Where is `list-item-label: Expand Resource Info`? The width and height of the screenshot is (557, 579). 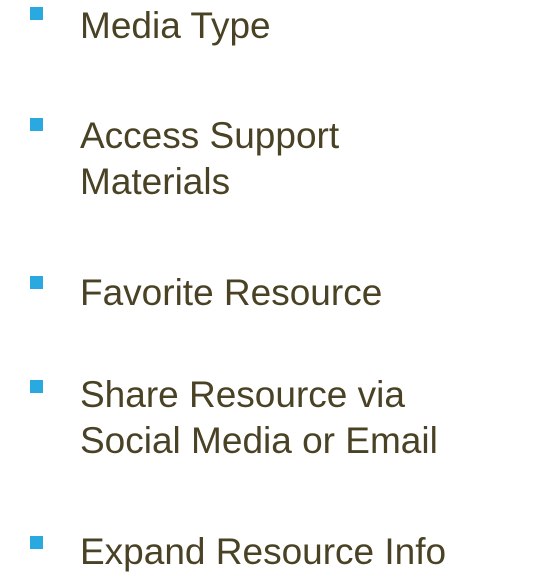 list-item-label: Expand Resource Info is located at coordinates (263, 552).